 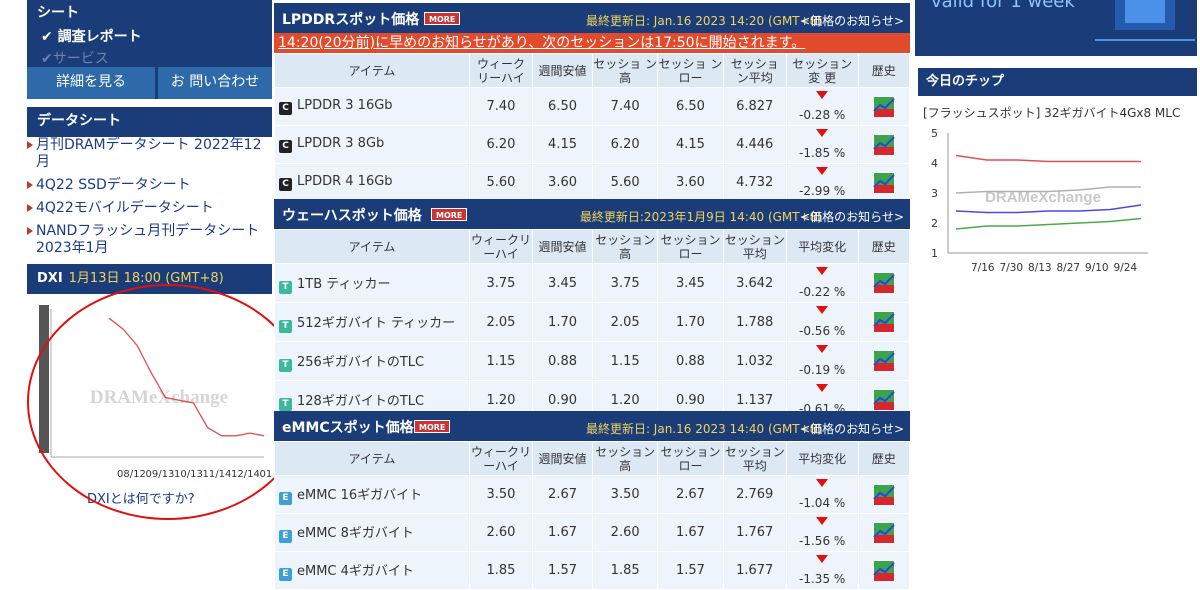 I want to click on item-cell: T 512ギガバイト ティッカー, so click(x=372, y=322).